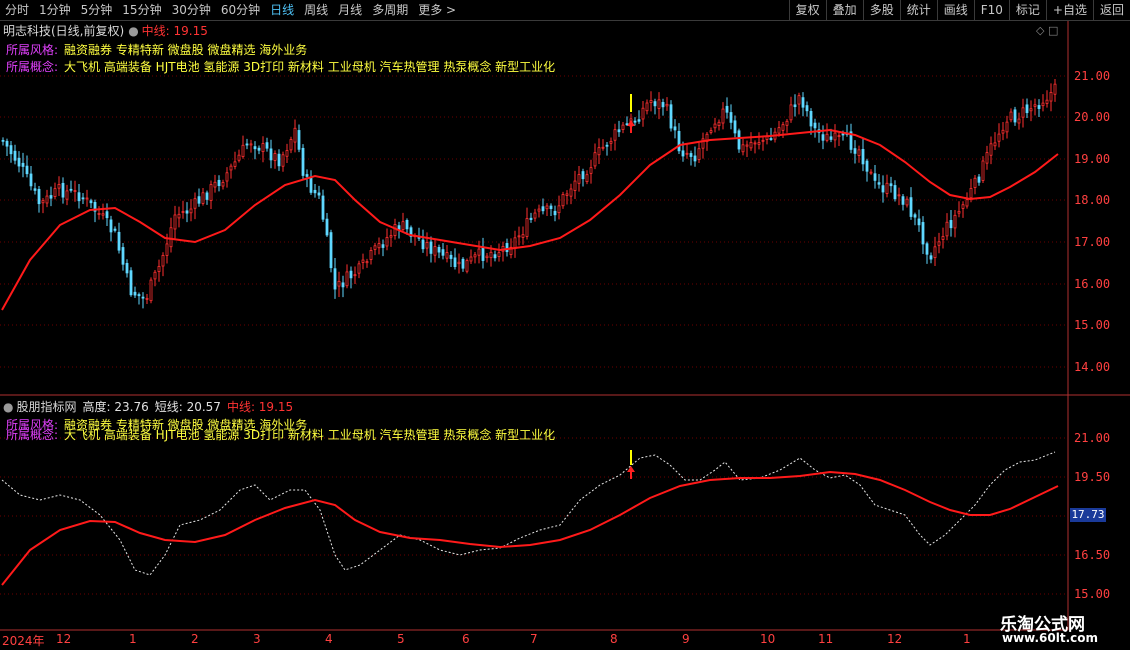  What do you see at coordinates (631, 464) in the screenshot?
I see `buy-signal-sub` at bounding box center [631, 464].